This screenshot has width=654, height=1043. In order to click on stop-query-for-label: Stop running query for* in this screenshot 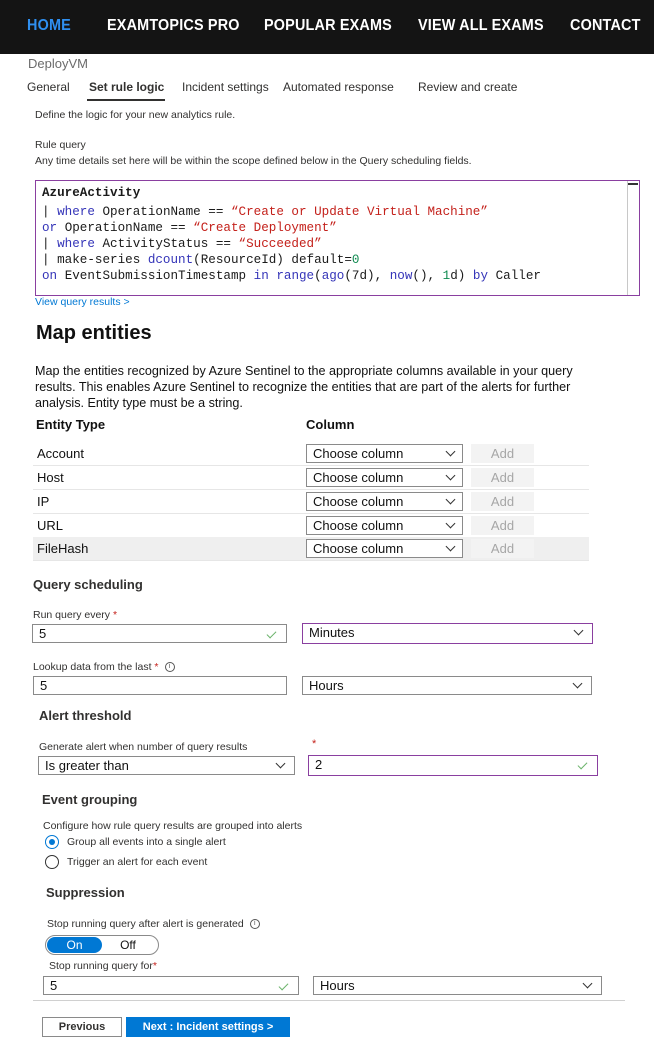, I will do `click(103, 966)`.